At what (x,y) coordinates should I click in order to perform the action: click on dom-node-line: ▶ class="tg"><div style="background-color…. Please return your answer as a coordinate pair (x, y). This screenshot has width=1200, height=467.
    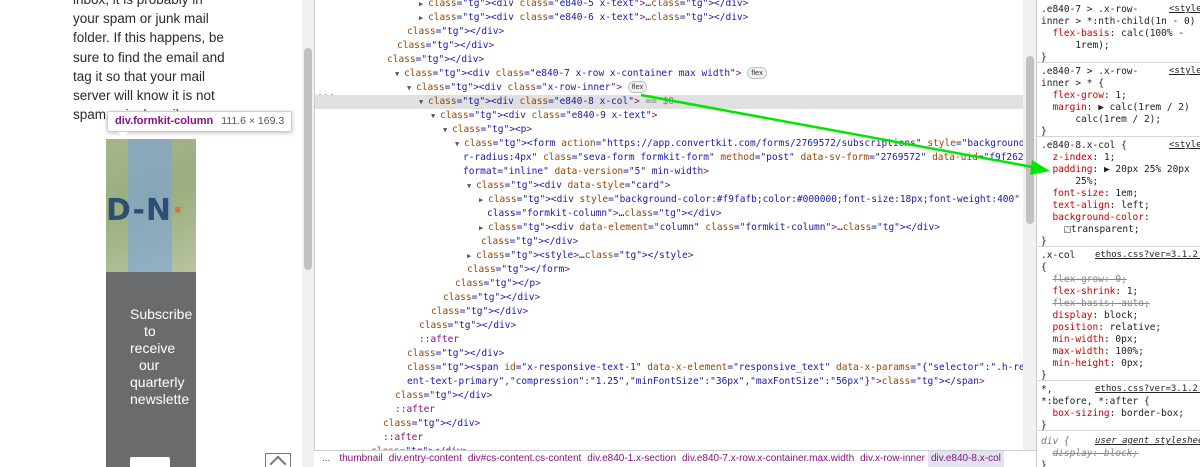
    Looking at the image, I should click on (675, 200).